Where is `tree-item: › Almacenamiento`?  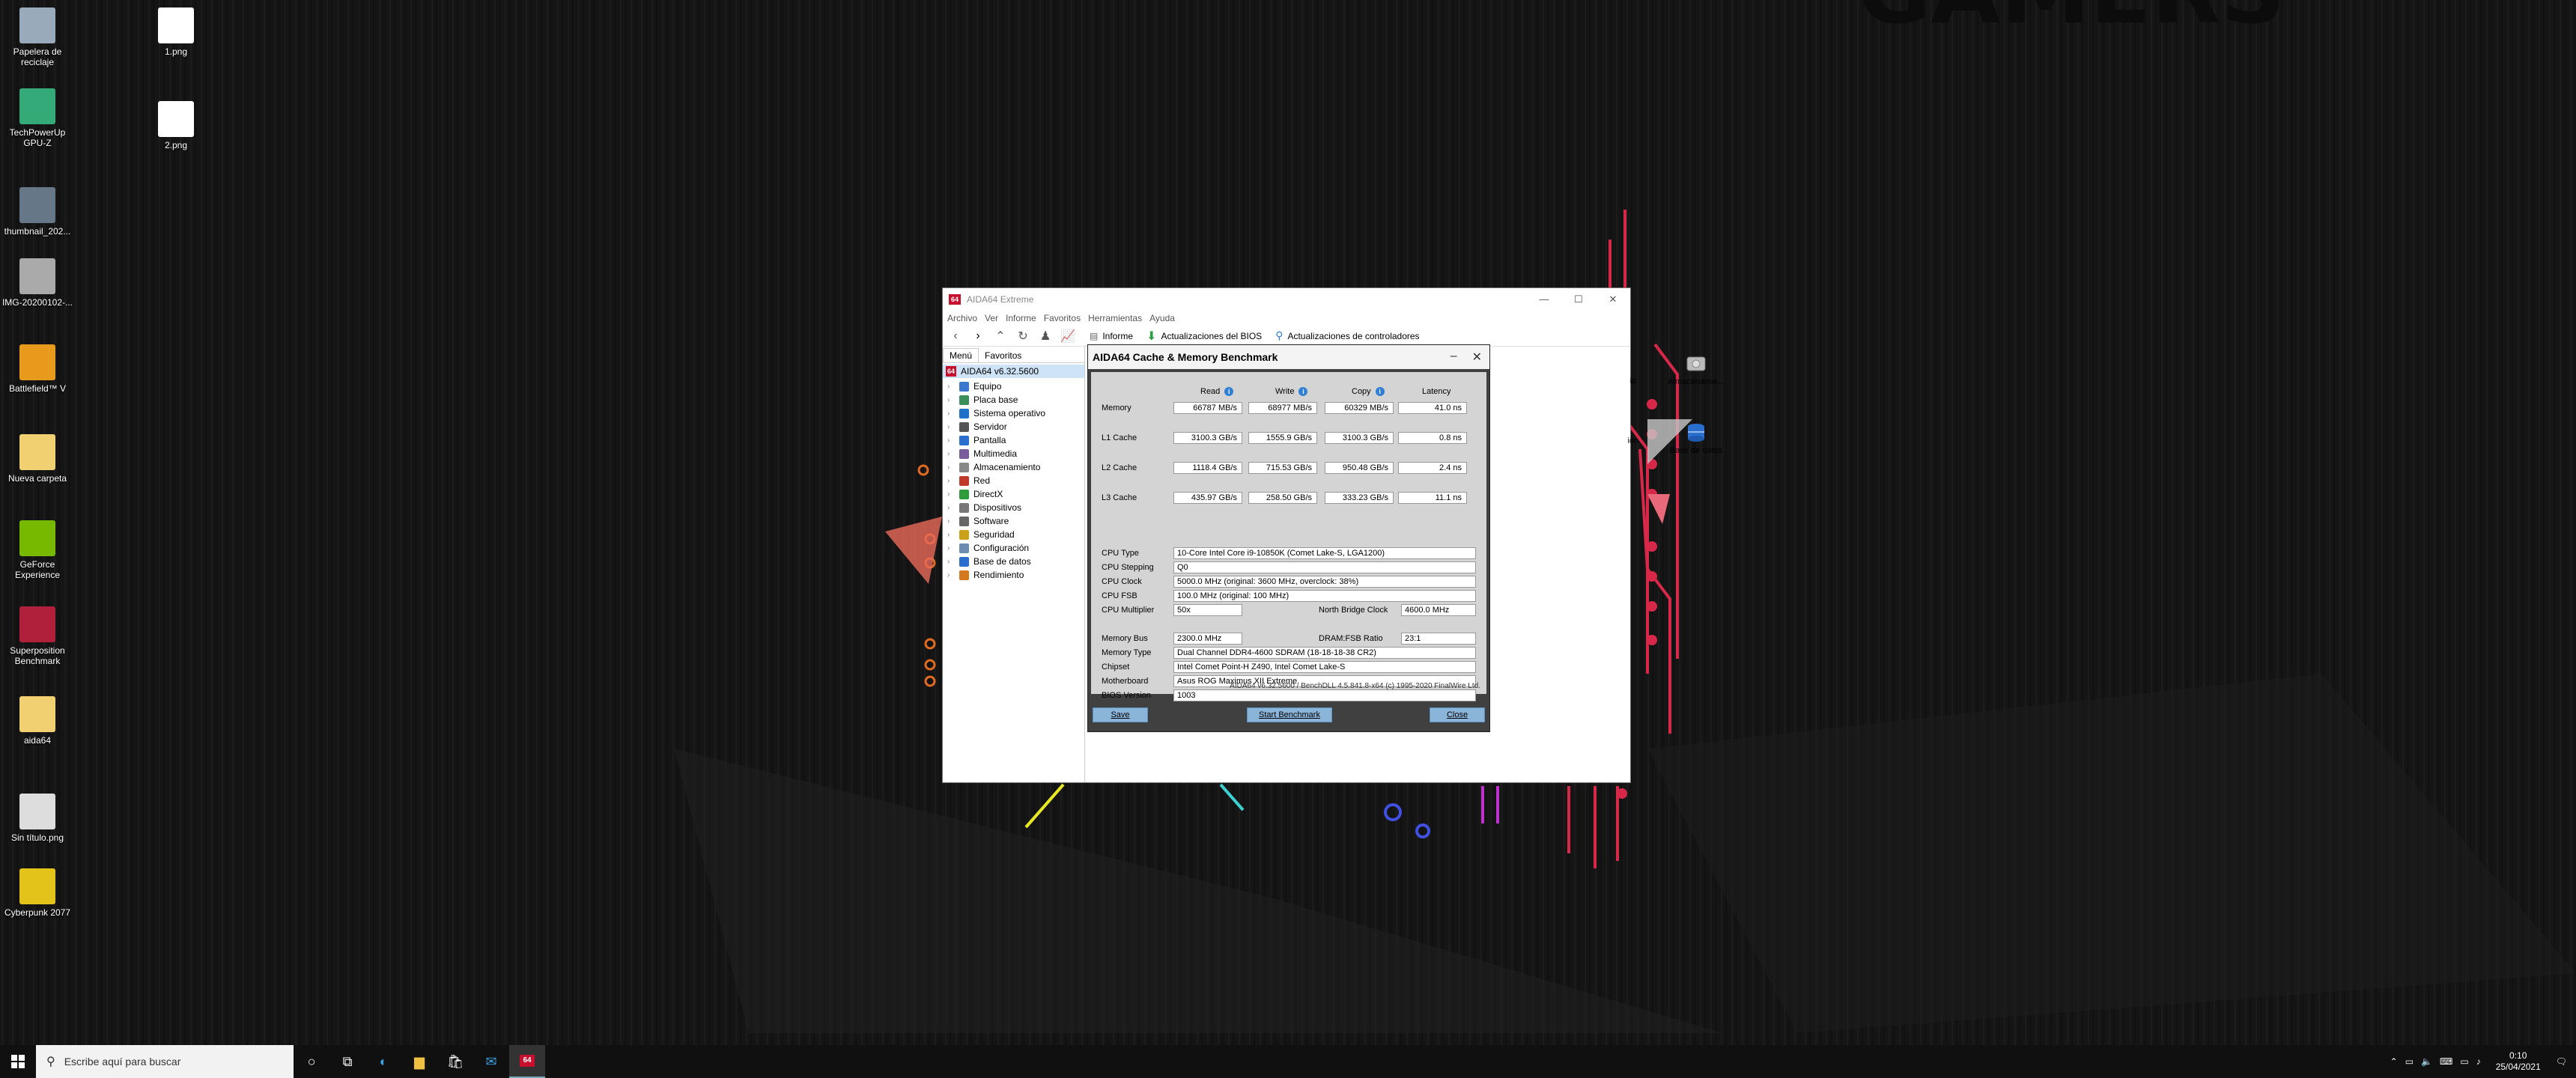
tree-item: › Almacenamiento is located at coordinates (1013, 467).